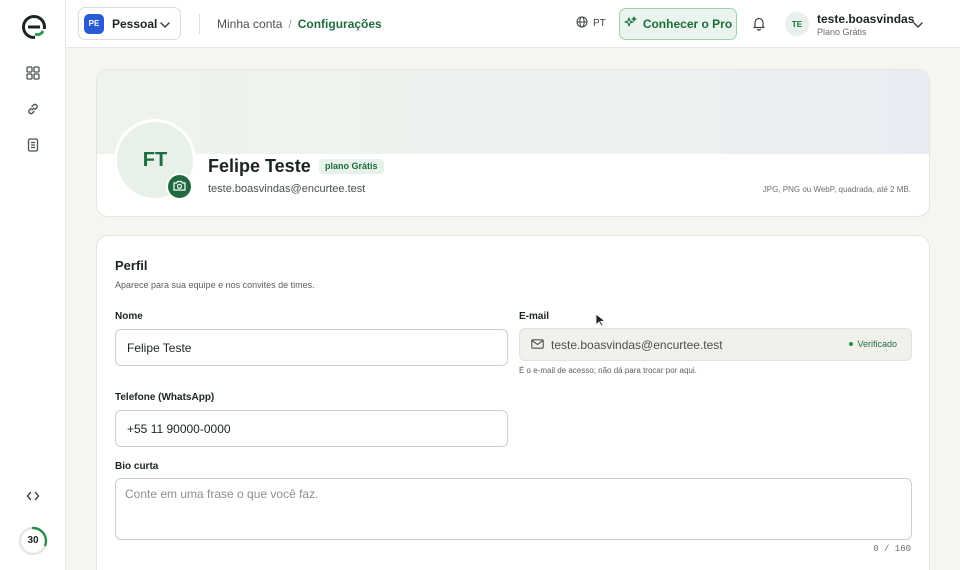 This screenshot has width=960, height=570. I want to click on globe-icon, so click(582, 23).